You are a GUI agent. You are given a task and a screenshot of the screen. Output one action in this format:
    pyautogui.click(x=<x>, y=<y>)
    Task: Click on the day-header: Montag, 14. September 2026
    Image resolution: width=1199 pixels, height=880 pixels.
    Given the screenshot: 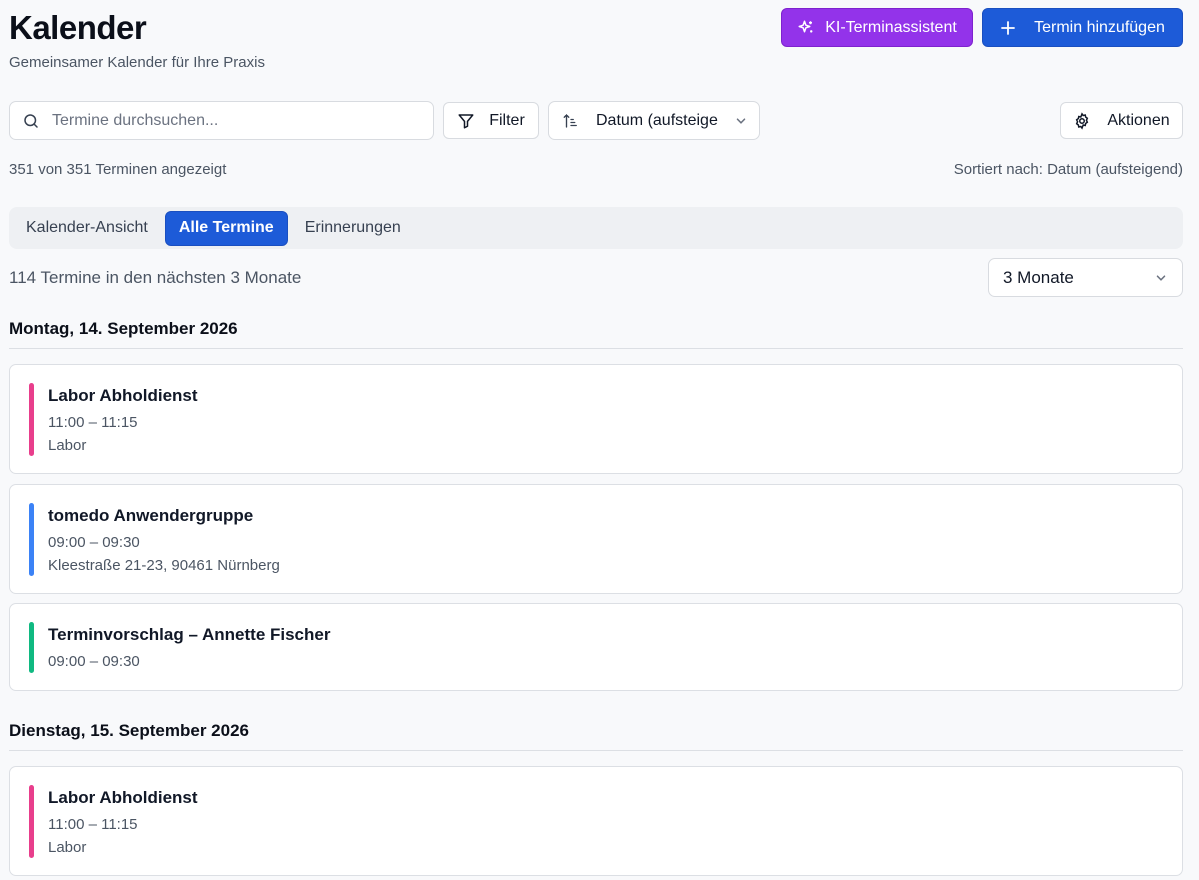 What is the action you would take?
    pyautogui.click(x=596, y=334)
    